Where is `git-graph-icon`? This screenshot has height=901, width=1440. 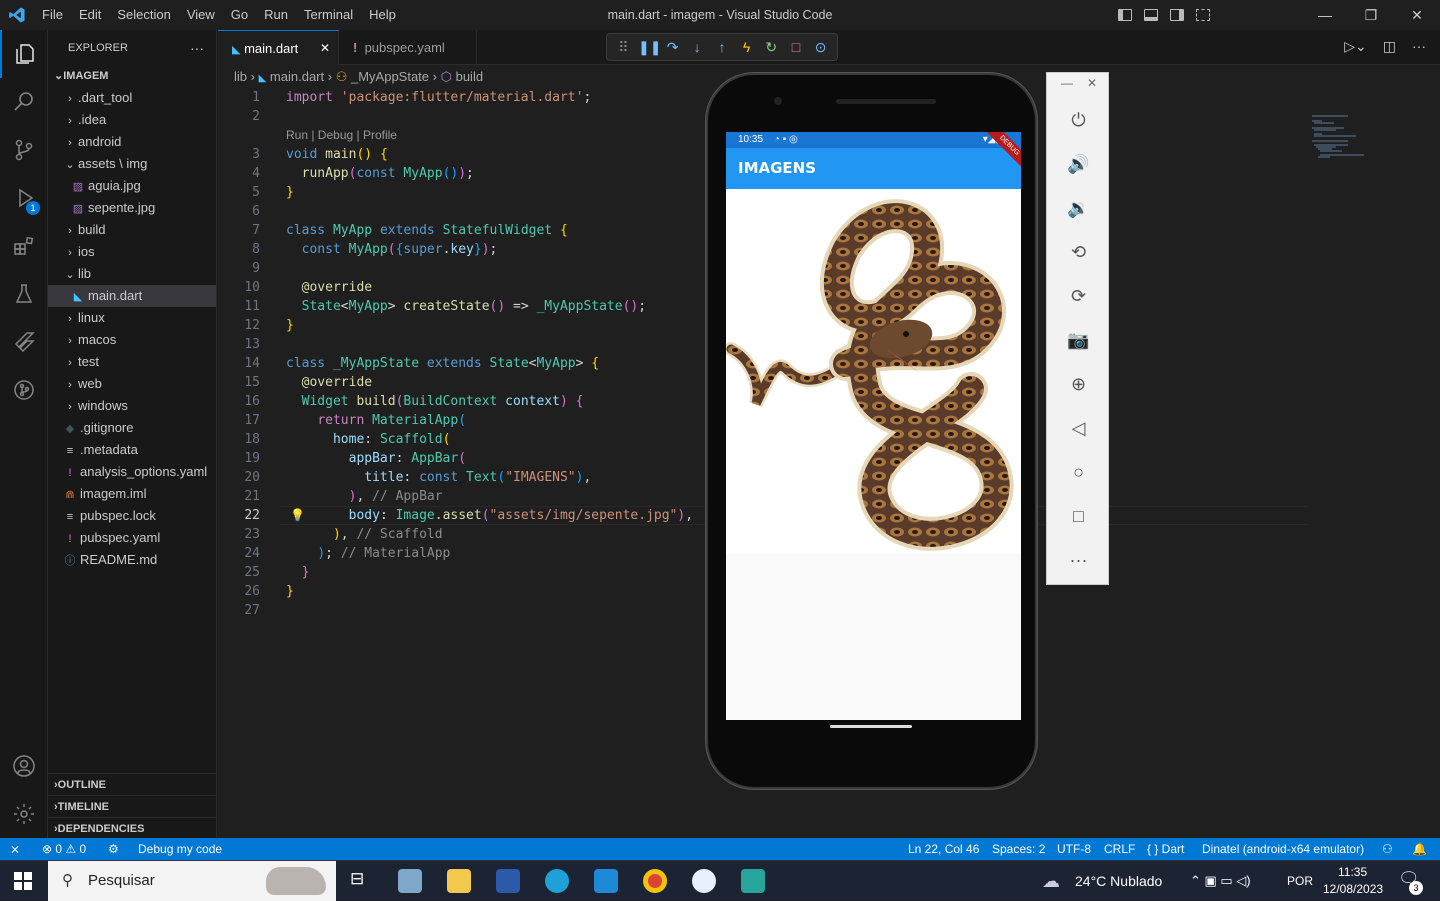
git-graph-icon is located at coordinates (24, 390).